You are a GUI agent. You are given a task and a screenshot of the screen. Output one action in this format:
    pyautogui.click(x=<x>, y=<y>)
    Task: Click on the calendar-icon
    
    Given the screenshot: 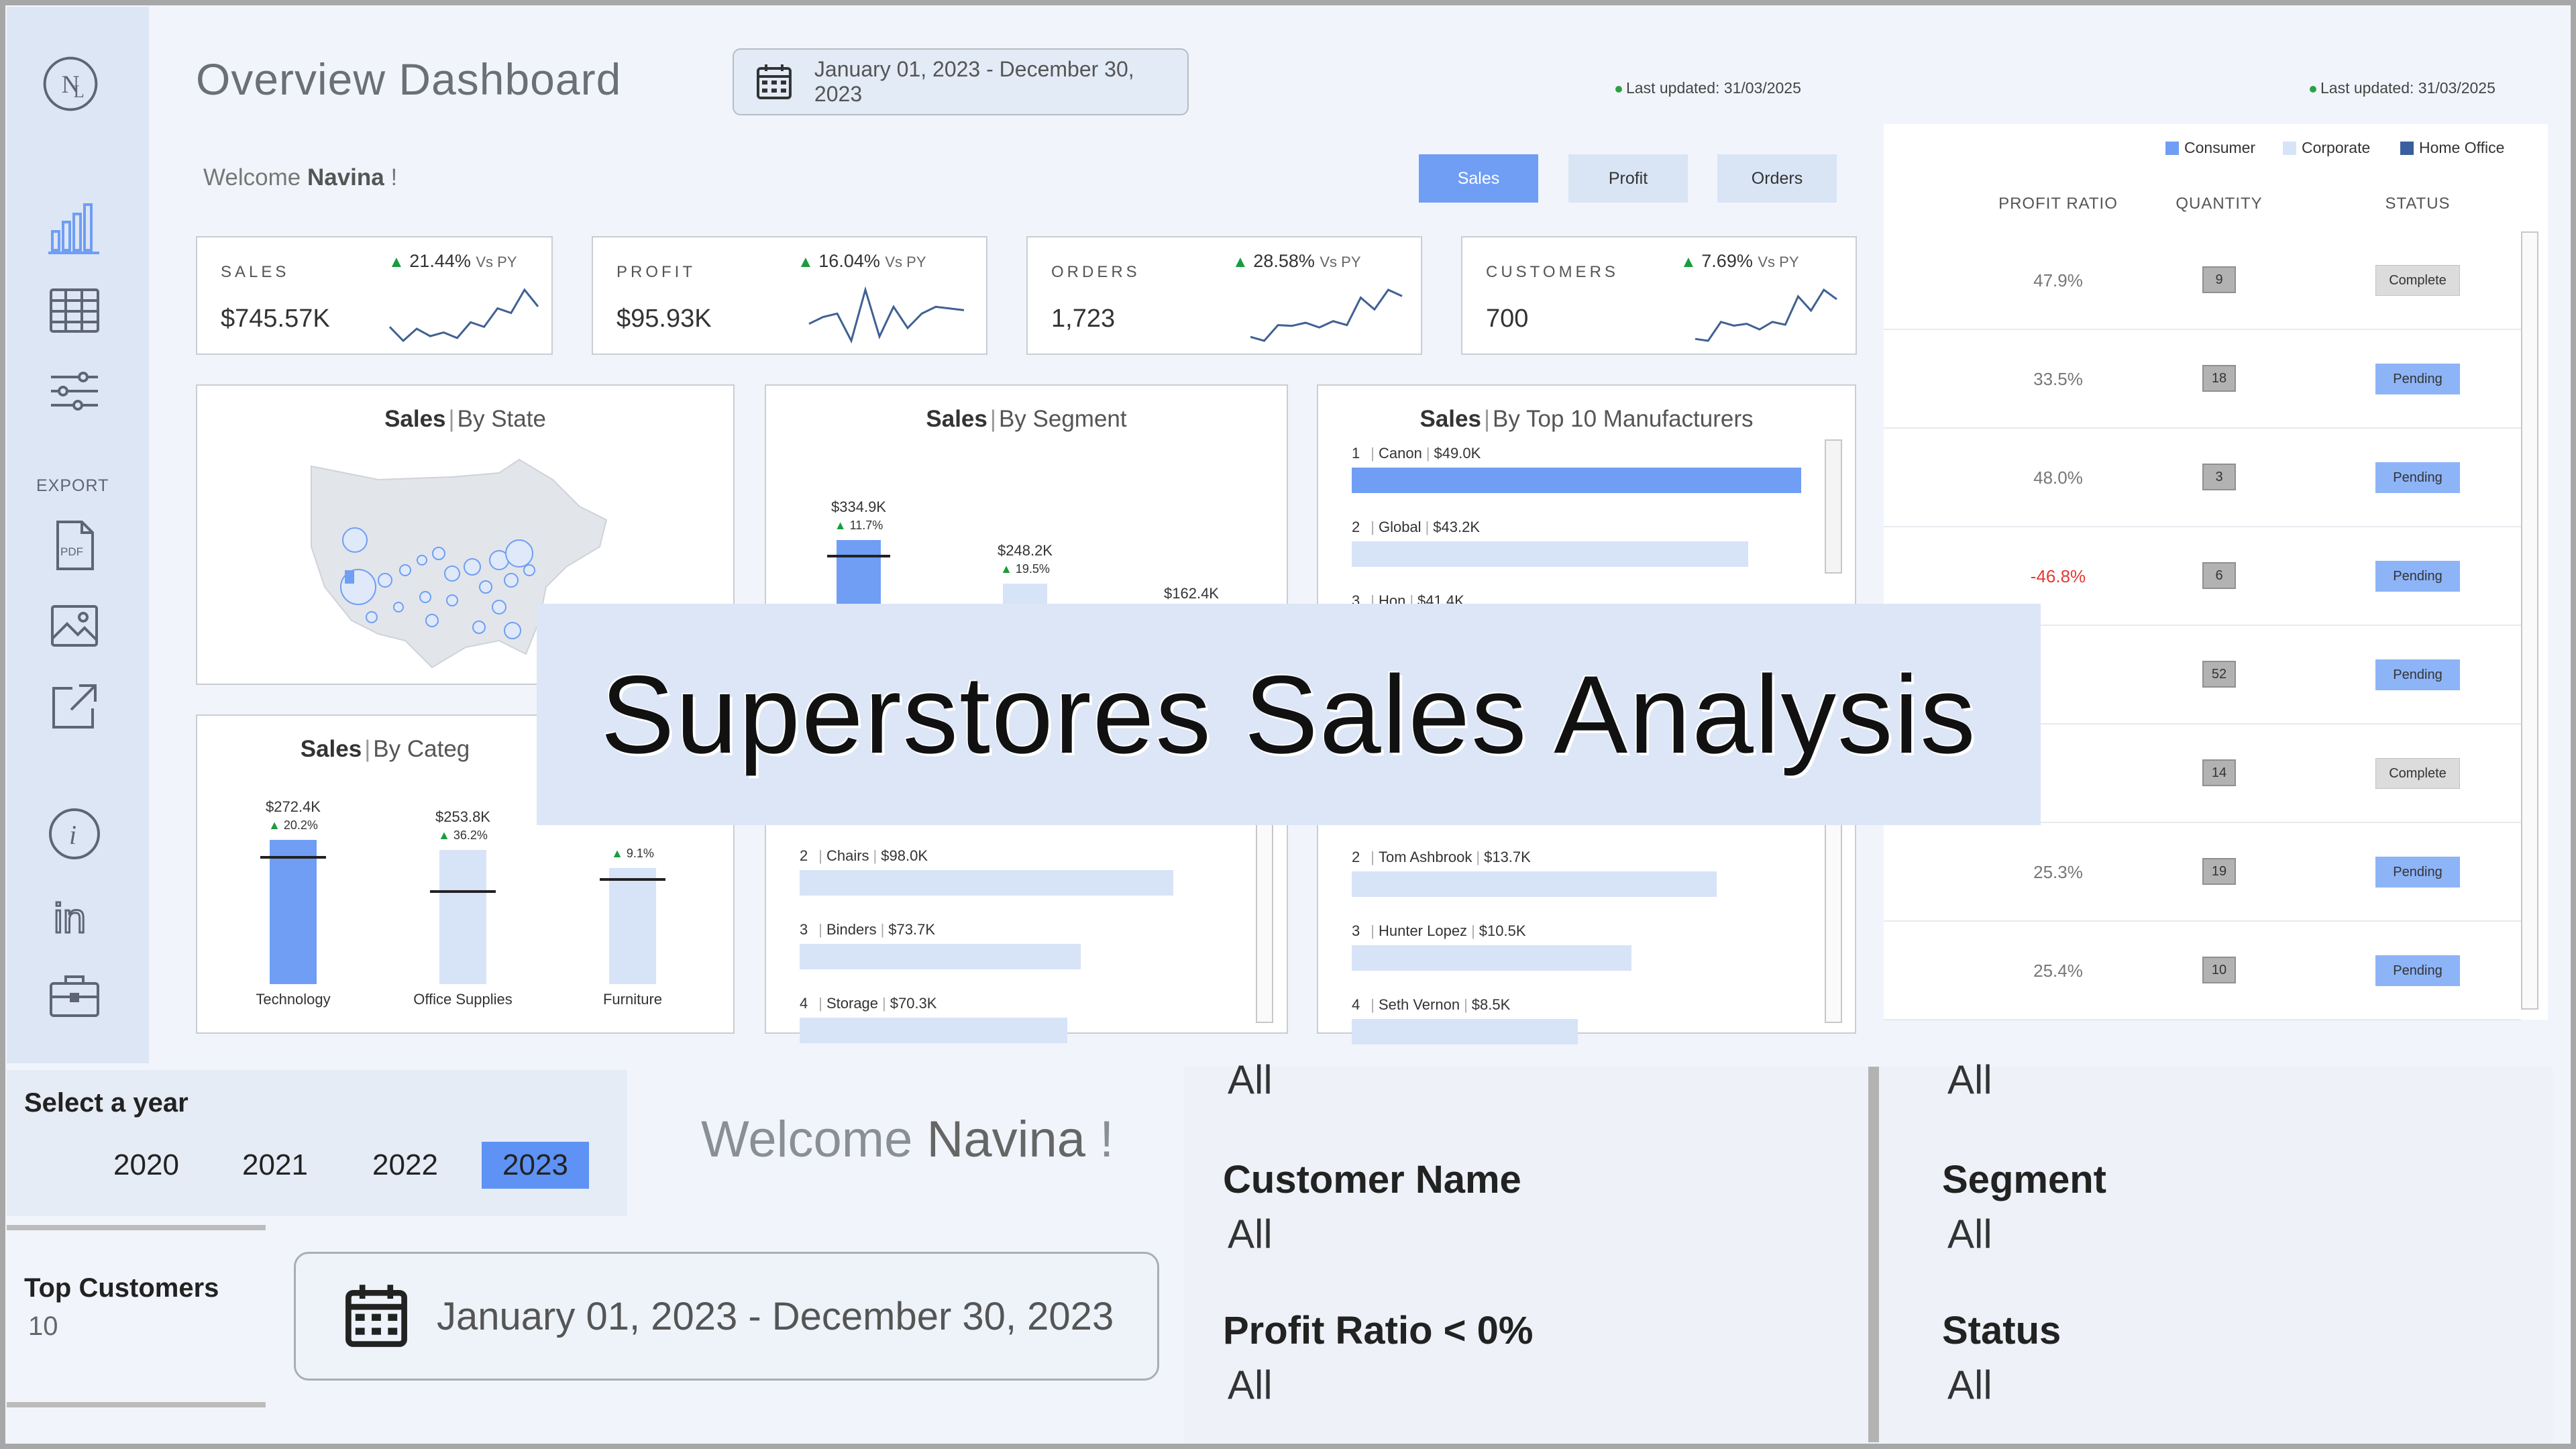 What is the action you would take?
    pyautogui.click(x=774, y=81)
    